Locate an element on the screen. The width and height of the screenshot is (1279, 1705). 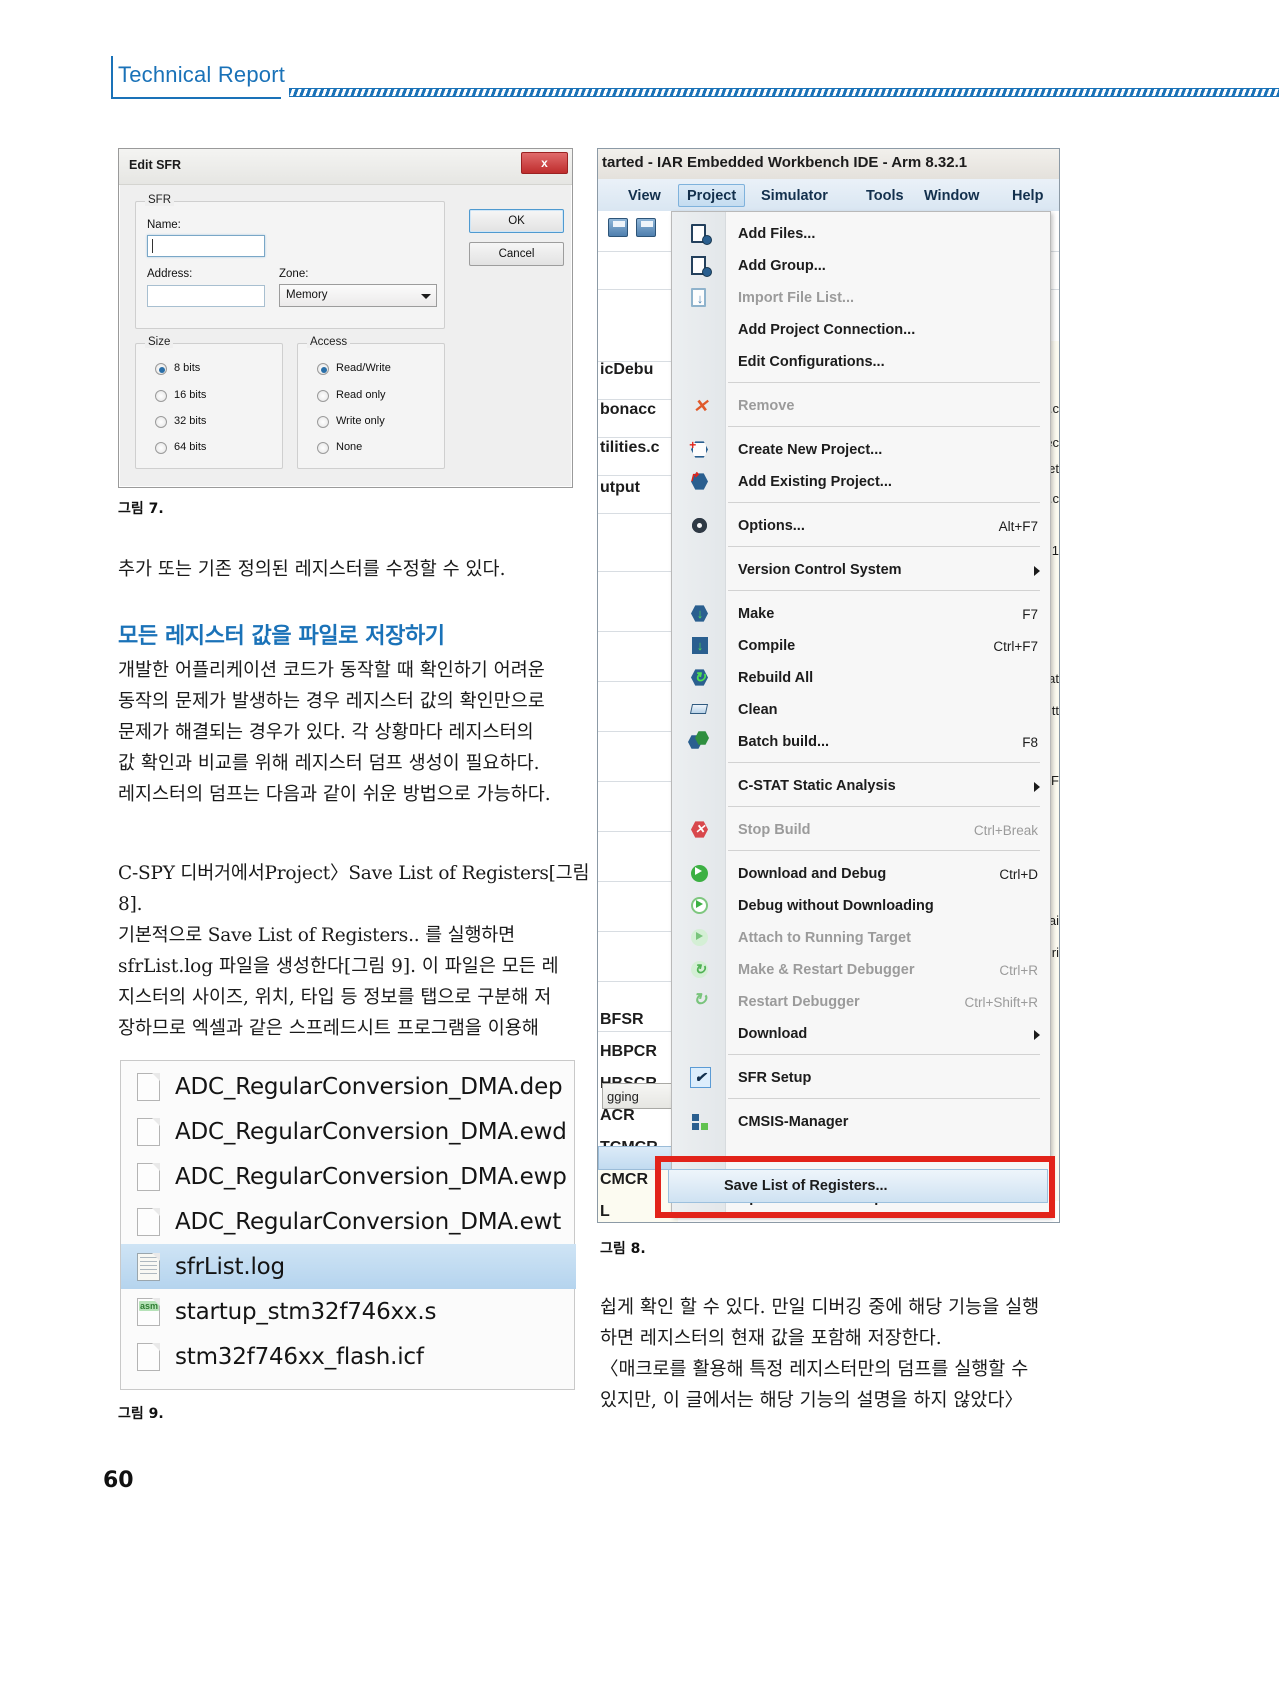
remove-icon: ✕ is located at coordinates (701, 406).